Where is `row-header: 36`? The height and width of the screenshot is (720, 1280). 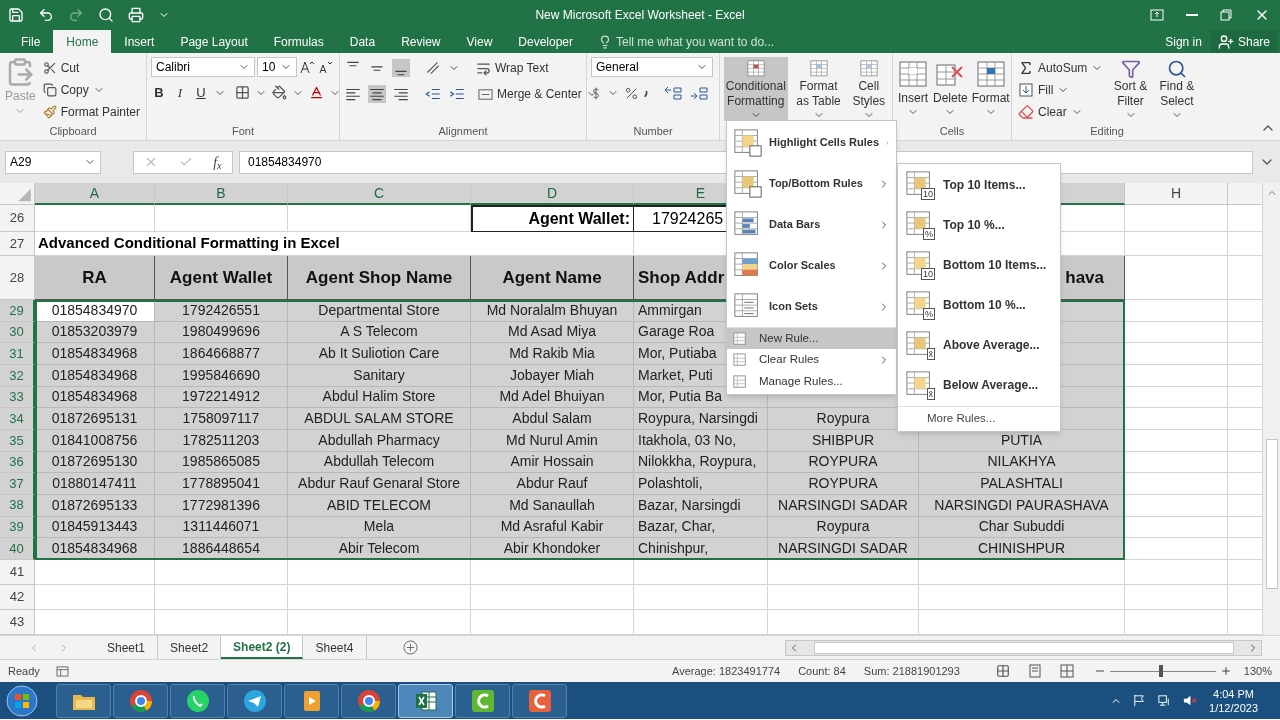 row-header: 36 is located at coordinates (17, 462).